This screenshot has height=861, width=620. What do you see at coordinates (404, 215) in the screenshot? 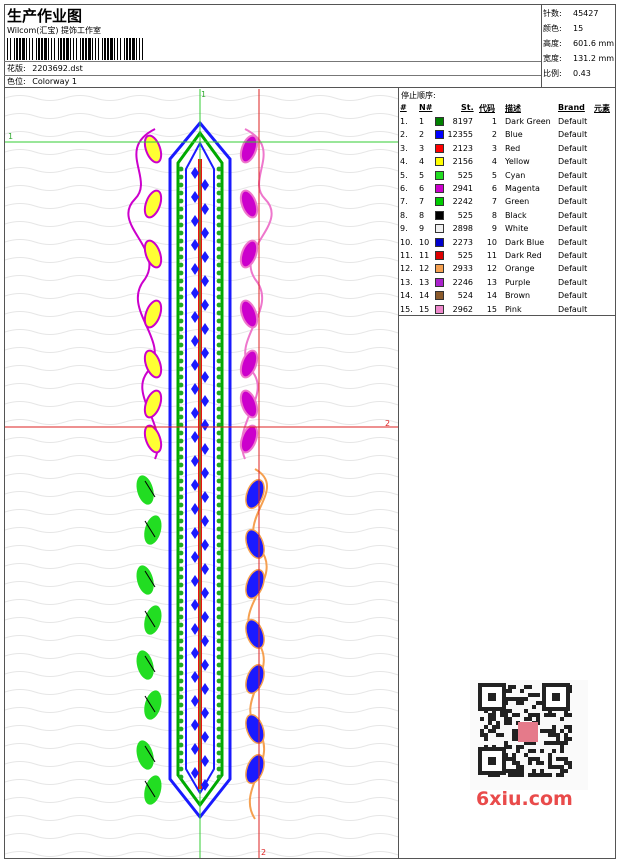
I see `row-number: 8.` at bounding box center [404, 215].